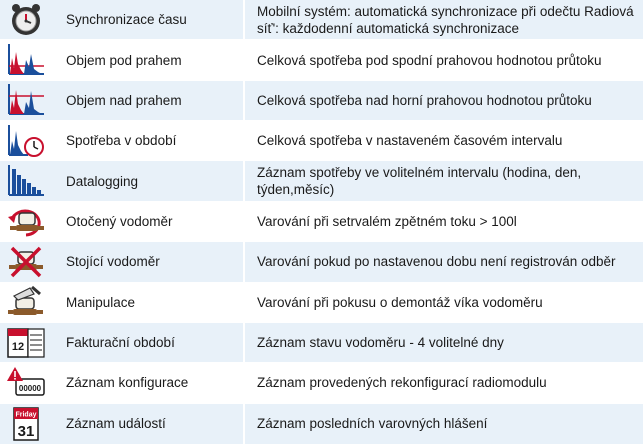  Describe the element at coordinates (26, 431) in the screenshot. I see `calendar-day-number: 31` at that location.